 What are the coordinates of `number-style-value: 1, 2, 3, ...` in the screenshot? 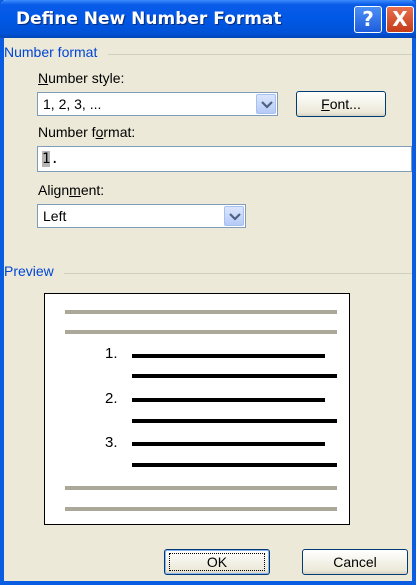 It's located at (72, 104).